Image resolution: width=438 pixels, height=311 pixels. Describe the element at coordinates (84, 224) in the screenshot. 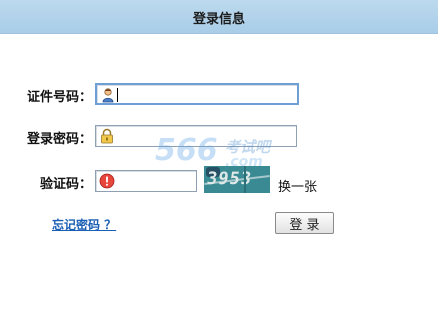

I see `forgot-password-link: 忘记密码 ？` at that location.